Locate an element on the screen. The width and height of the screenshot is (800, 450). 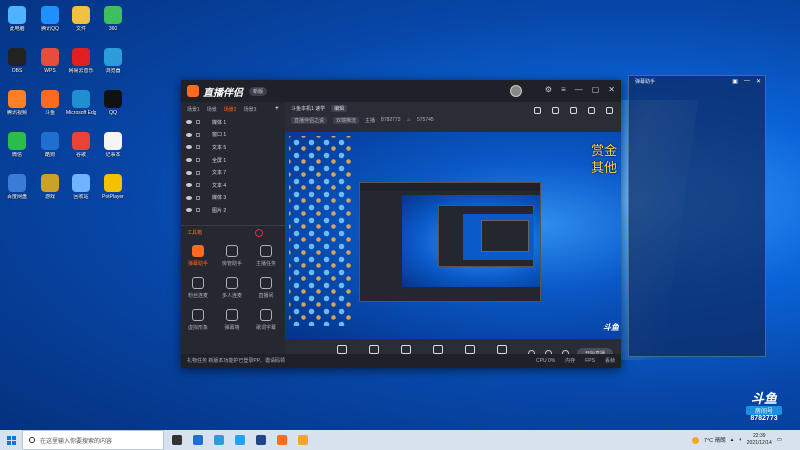
maximize-icon: ▢ is located at coordinates (596, 89).